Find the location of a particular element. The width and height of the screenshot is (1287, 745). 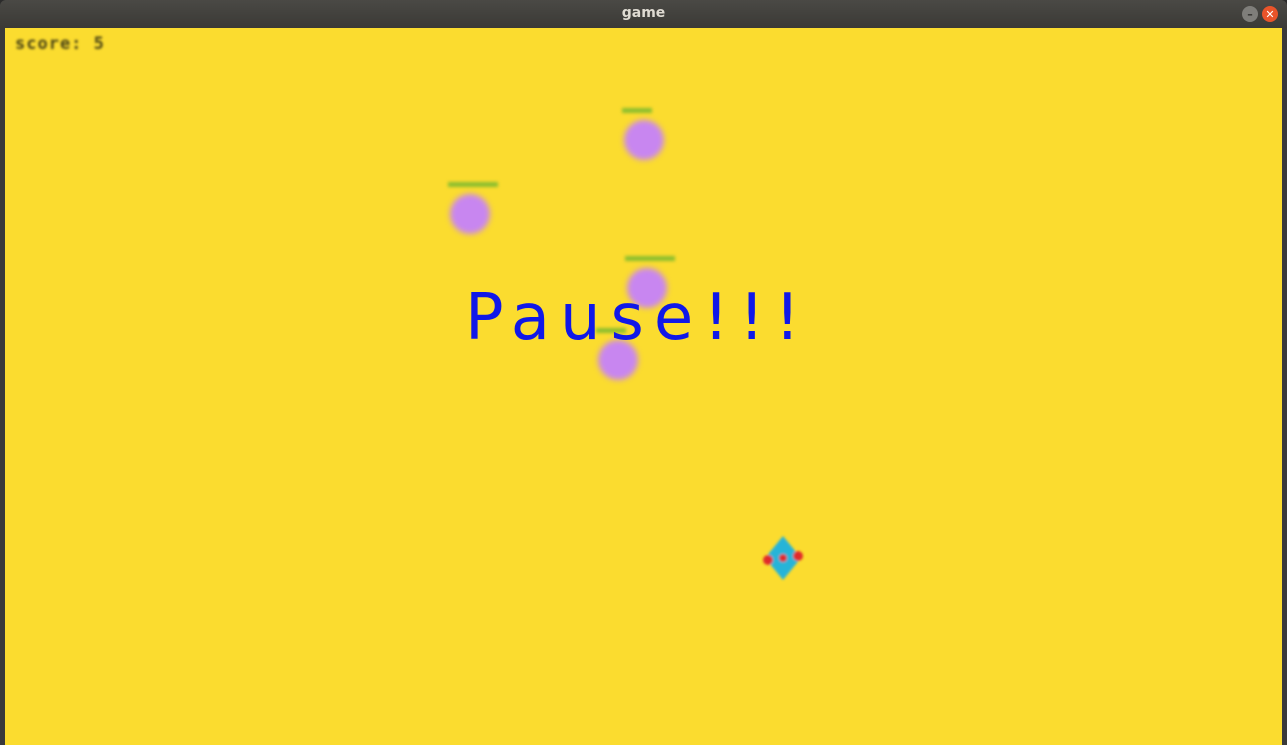

window-title: game is located at coordinates (643, 13).